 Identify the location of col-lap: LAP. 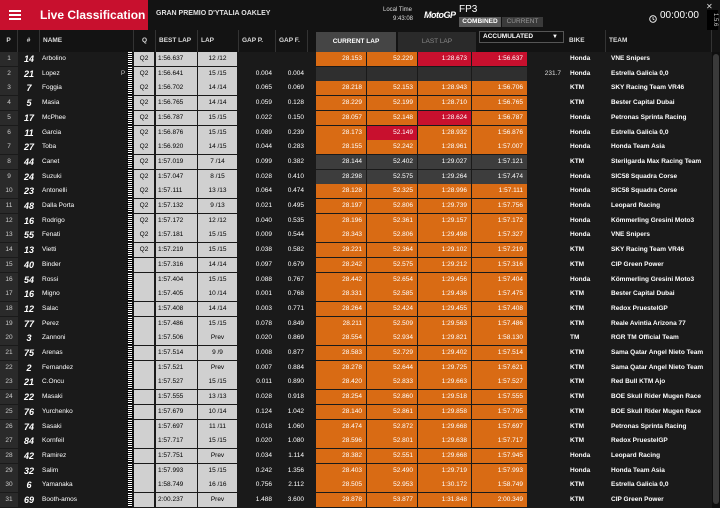
(218, 41).